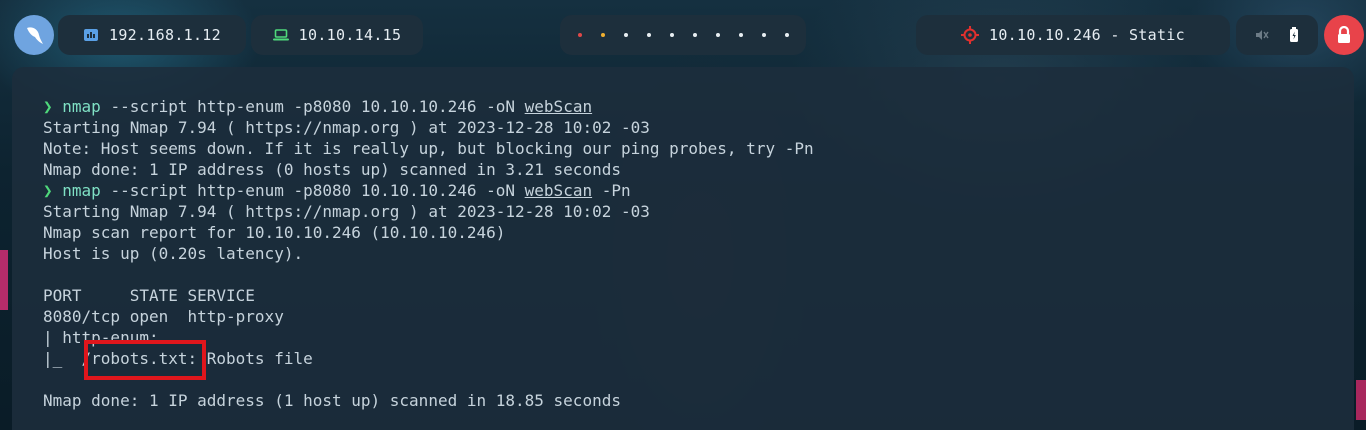  I want to click on network-icon, so click(91, 35).